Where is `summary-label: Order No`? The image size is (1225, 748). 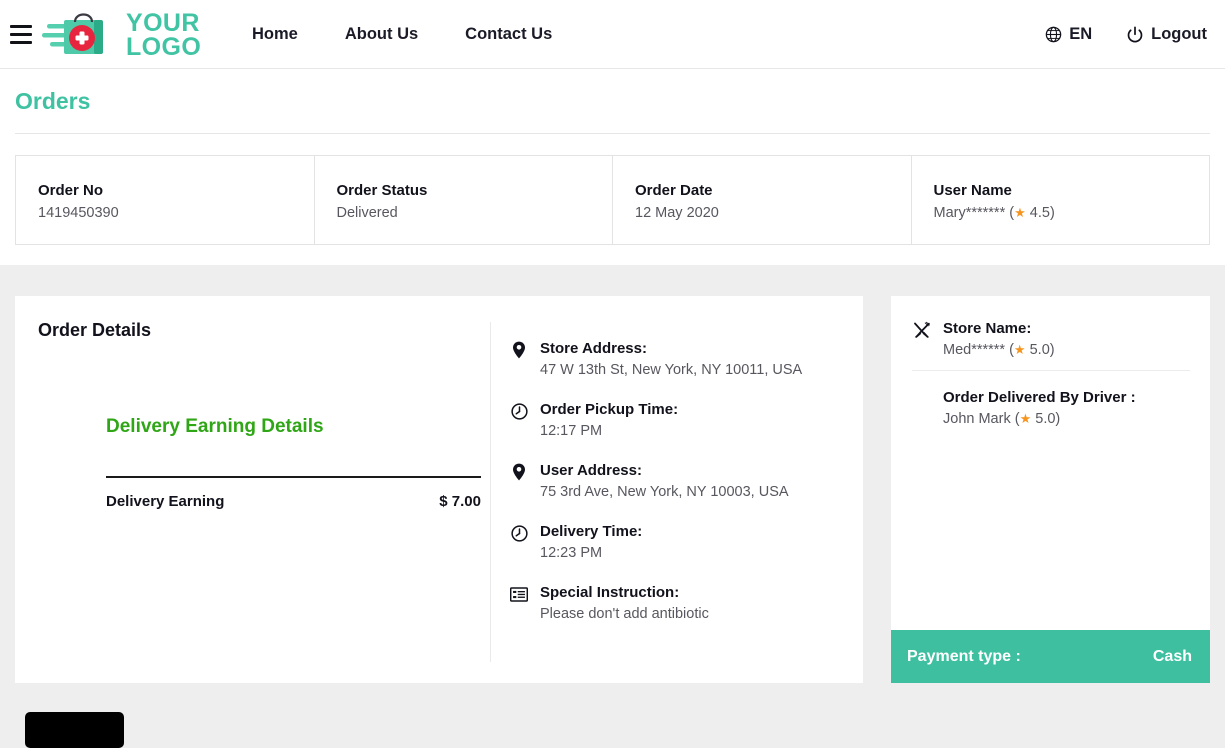
summary-label: Order No is located at coordinates (71, 190).